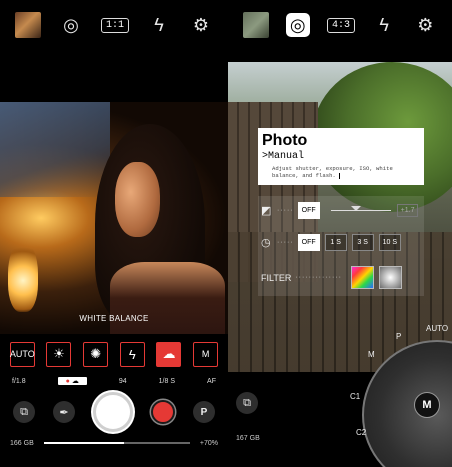 This screenshot has width=452, height=467. I want to click on dial-center-mode: M, so click(427, 405).